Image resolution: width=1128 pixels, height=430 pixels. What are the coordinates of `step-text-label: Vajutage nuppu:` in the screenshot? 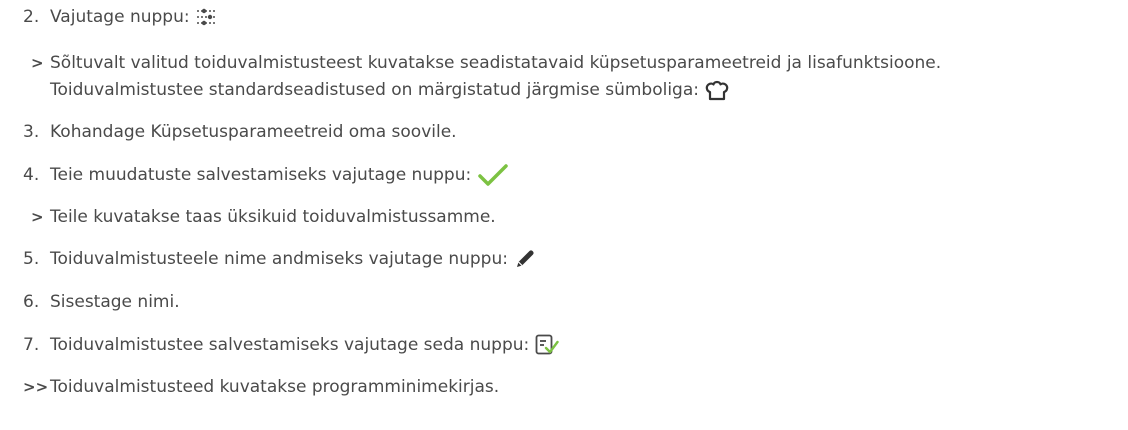 It's located at (120, 17).